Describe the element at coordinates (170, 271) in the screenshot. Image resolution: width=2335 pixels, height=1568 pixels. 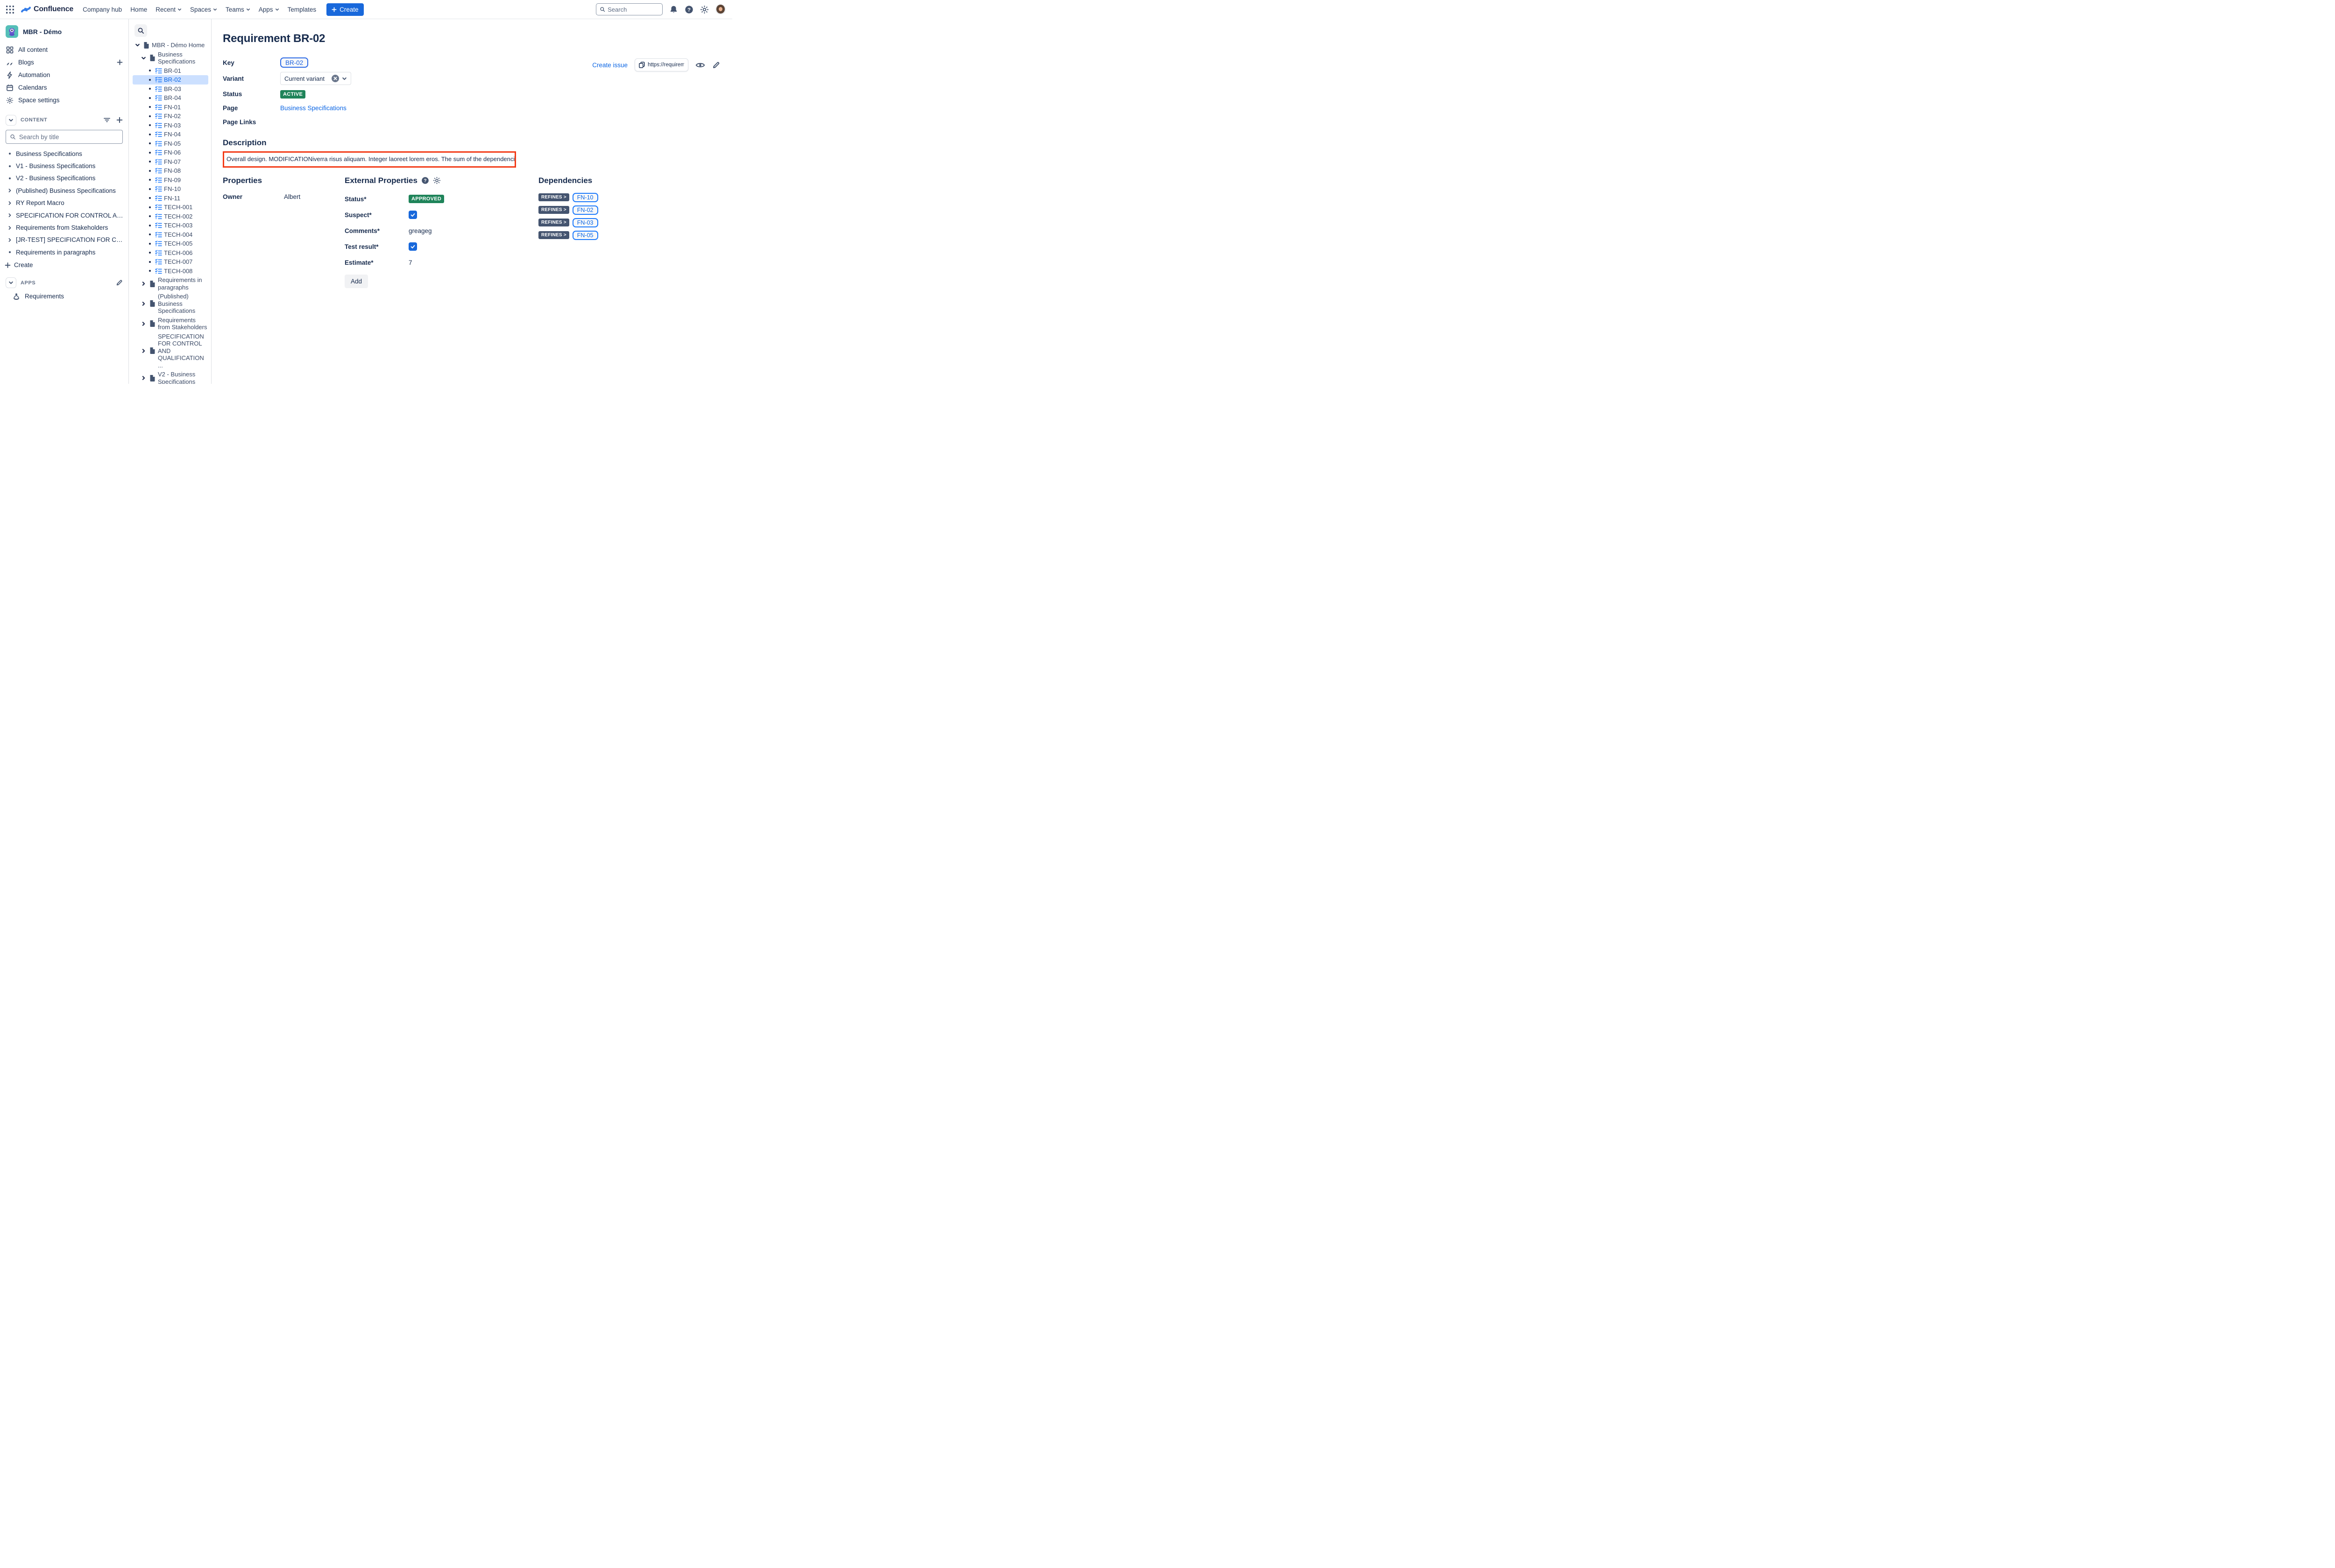
I see `tree-item: TECH-008` at that location.